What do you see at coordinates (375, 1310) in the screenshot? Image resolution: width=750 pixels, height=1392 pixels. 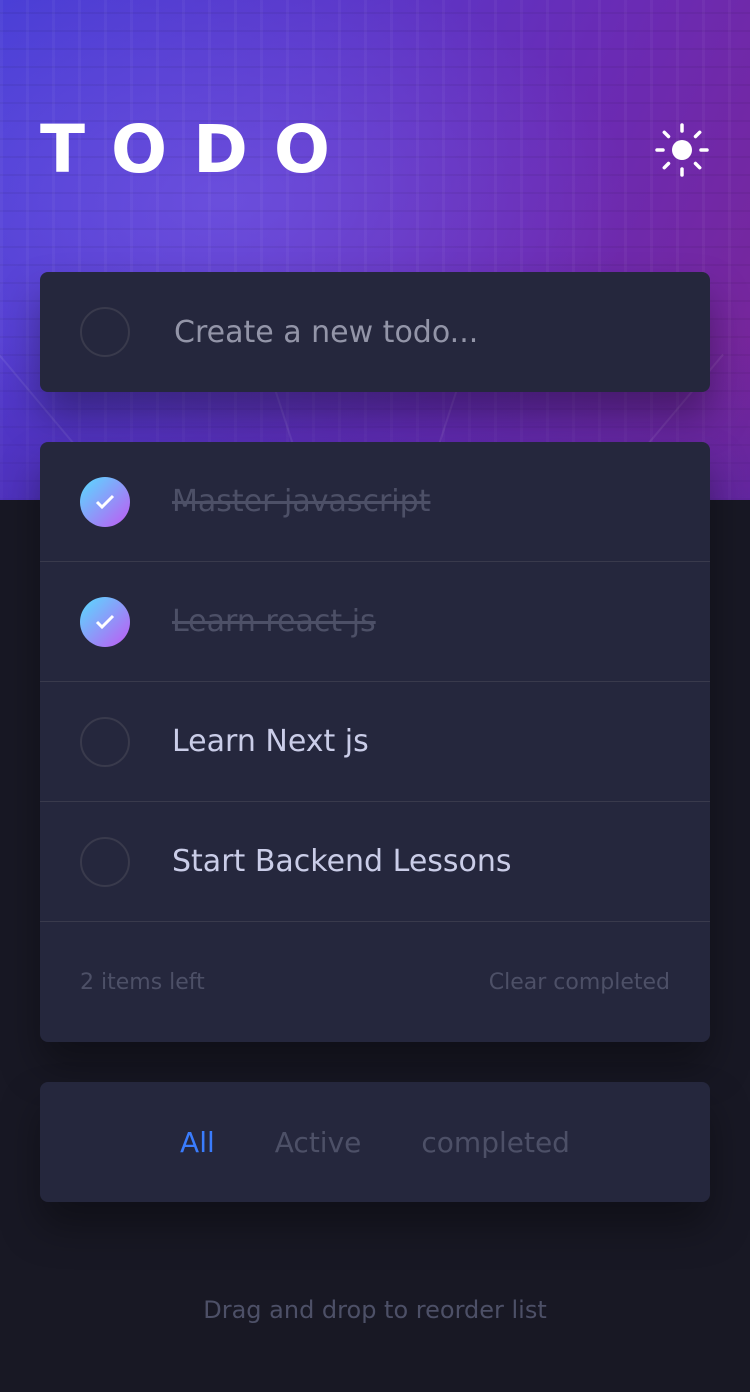 I see `drag-hint: Drag and drop to reorder list` at bounding box center [375, 1310].